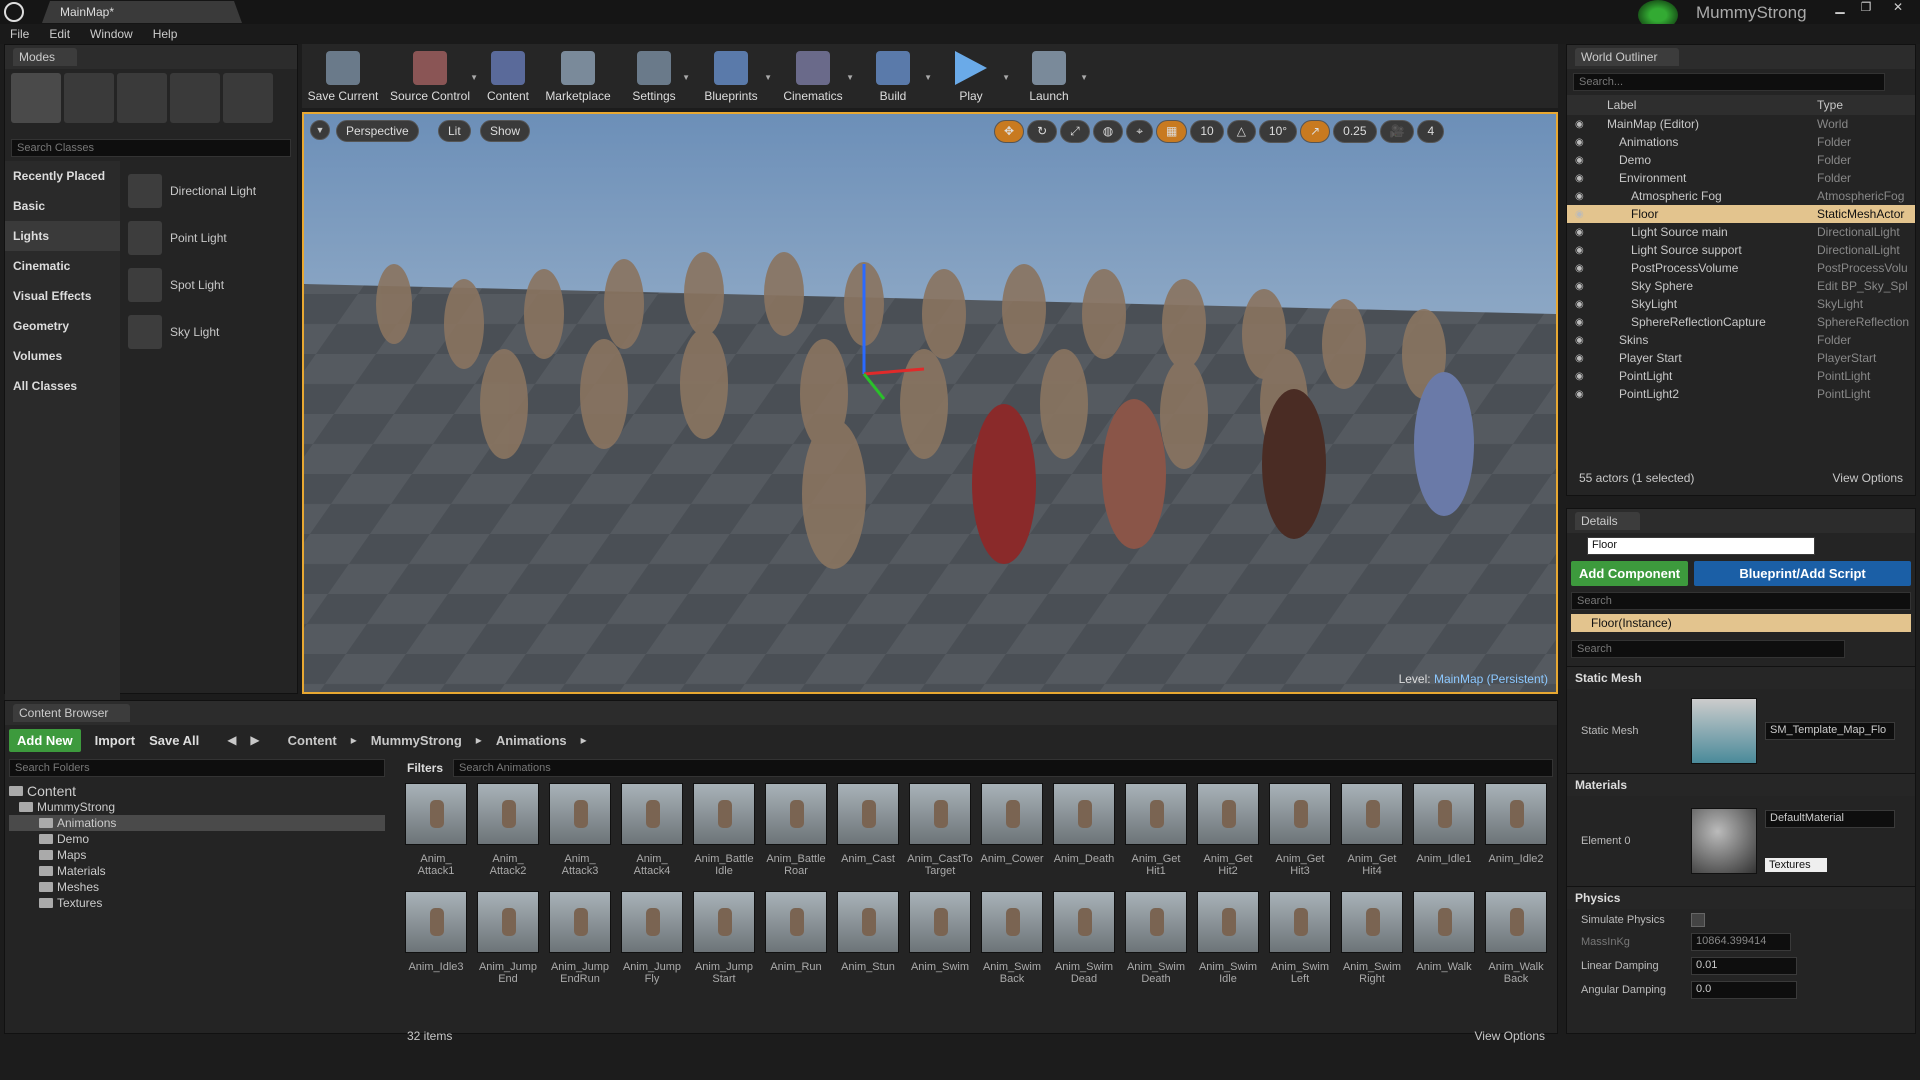 This screenshot has width=1920, height=1080. I want to click on settings-button: Settings ▼, so click(654, 76).